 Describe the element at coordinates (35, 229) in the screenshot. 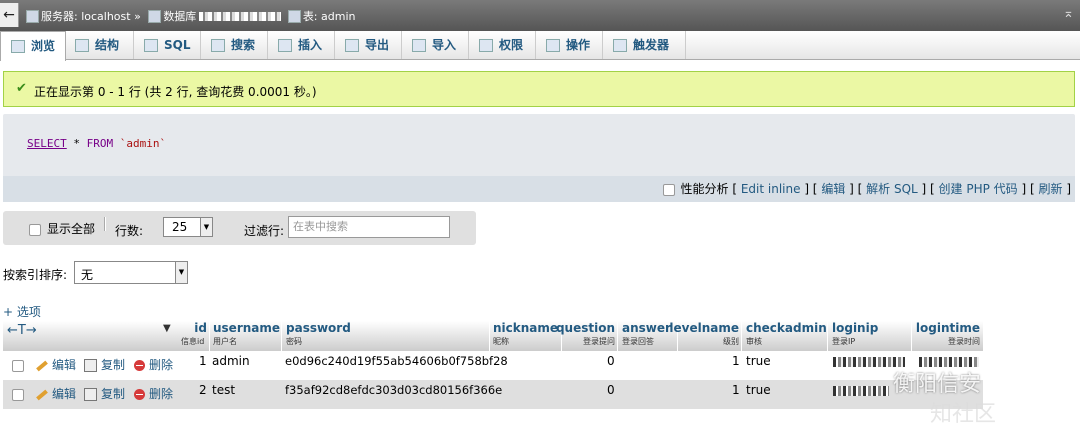

I see `show-all-checkbox` at that location.